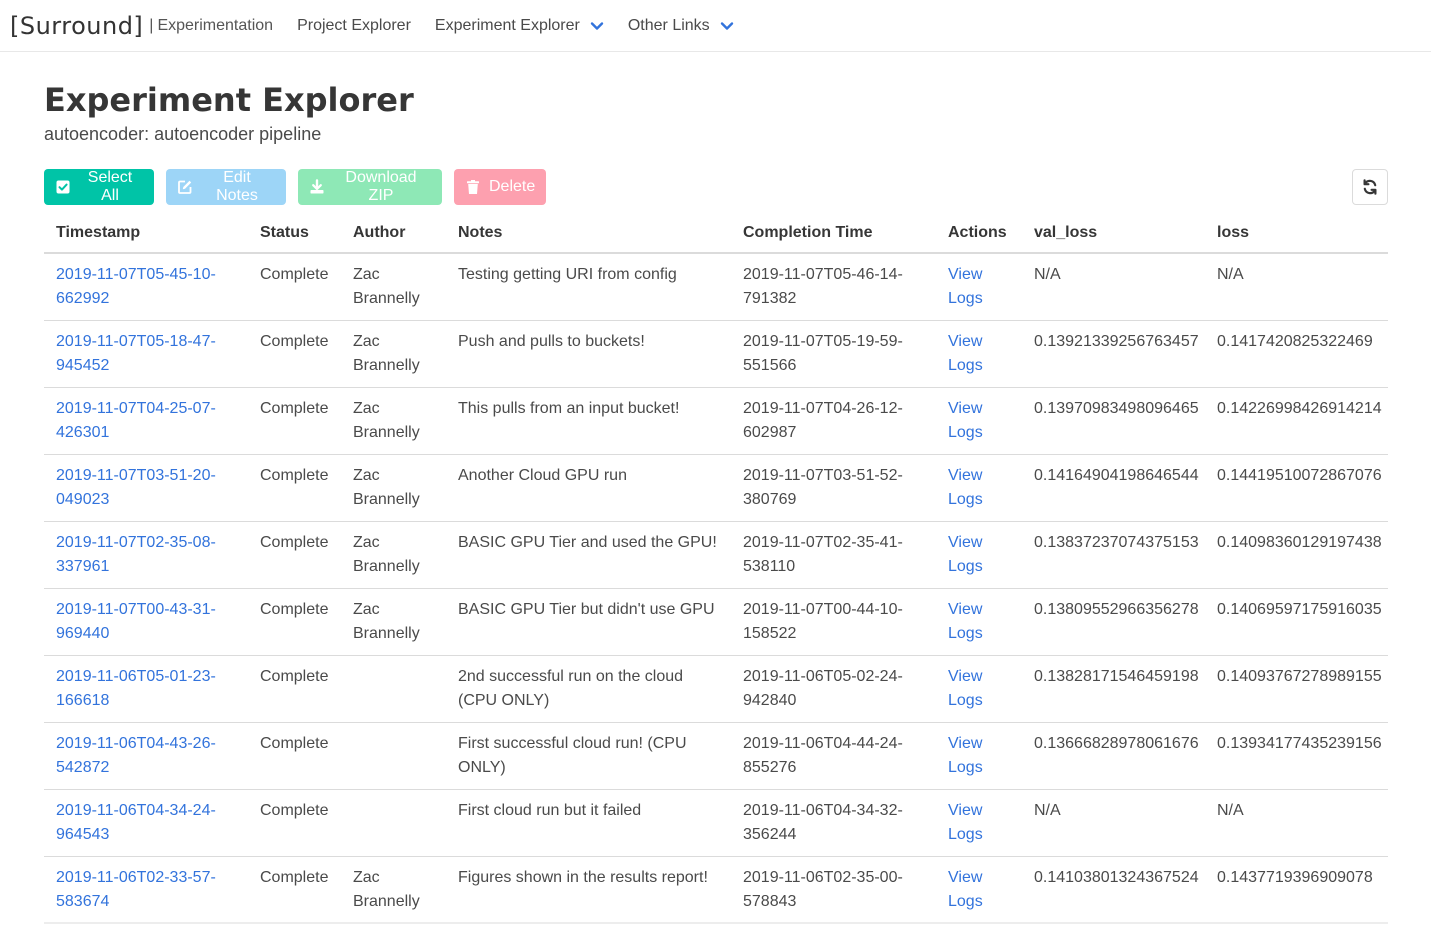  What do you see at coordinates (136, 621) in the screenshot?
I see `timestamp-link: 2019-11-07T00-43-31-969440` at bounding box center [136, 621].